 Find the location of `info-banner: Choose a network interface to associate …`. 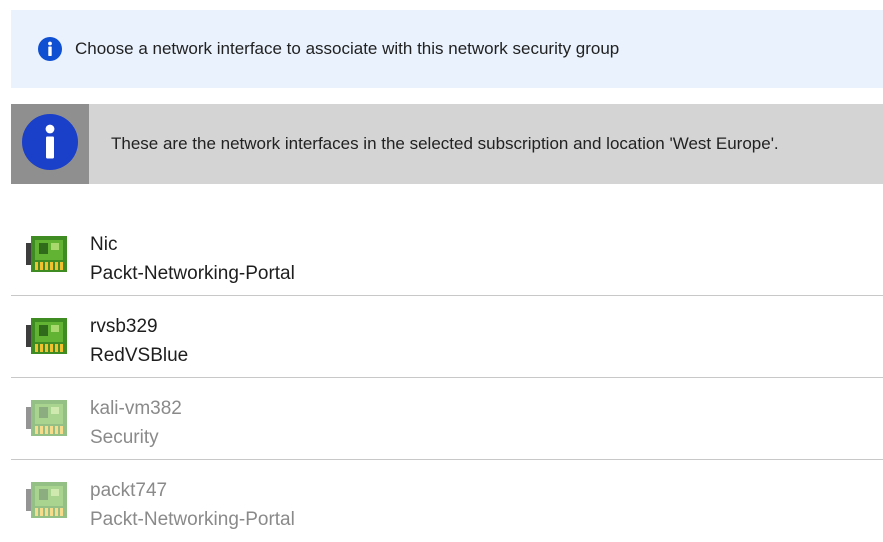

info-banner: Choose a network interface to associate … is located at coordinates (447, 49).